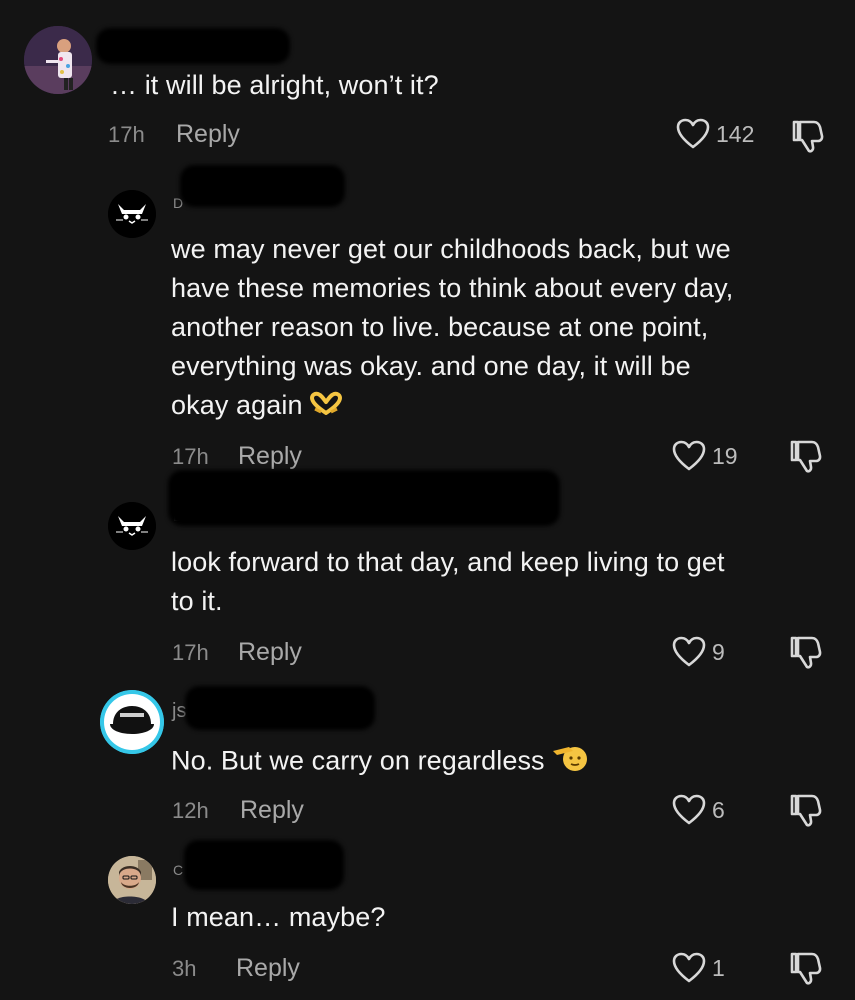 The width and height of the screenshot is (855, 1000). I want to click on person-avatar-icon, so click(132, 880).